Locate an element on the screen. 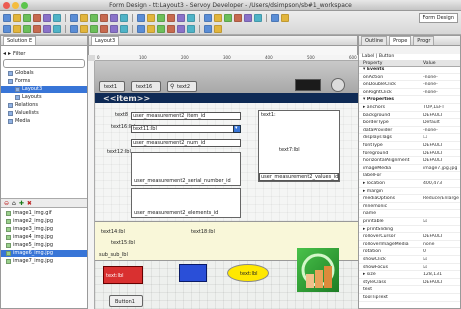  property-row: name is located at coordinates (409, 214).